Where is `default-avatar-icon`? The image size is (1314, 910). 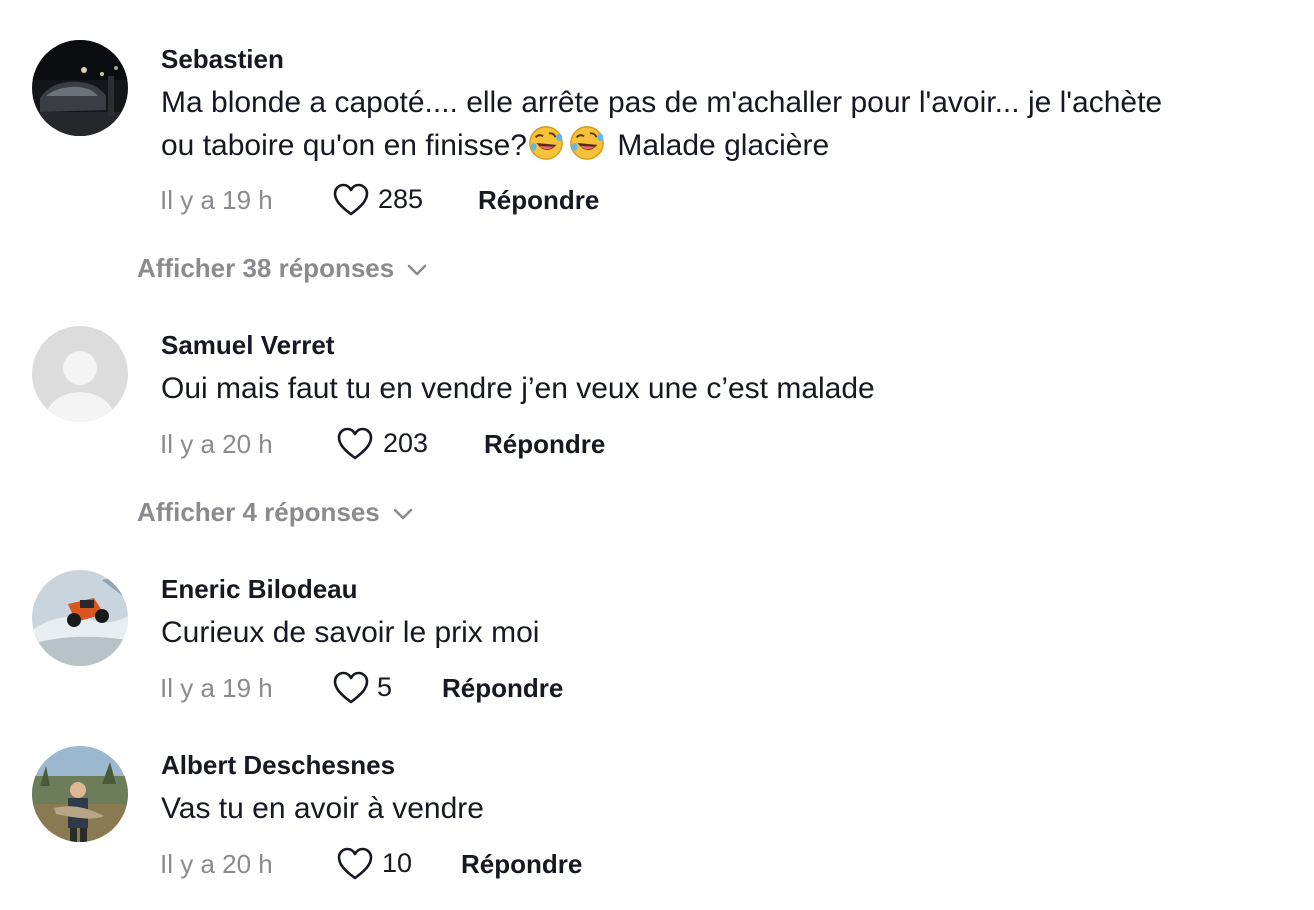
default-avatar-icon is located at coordinates (80, 374).